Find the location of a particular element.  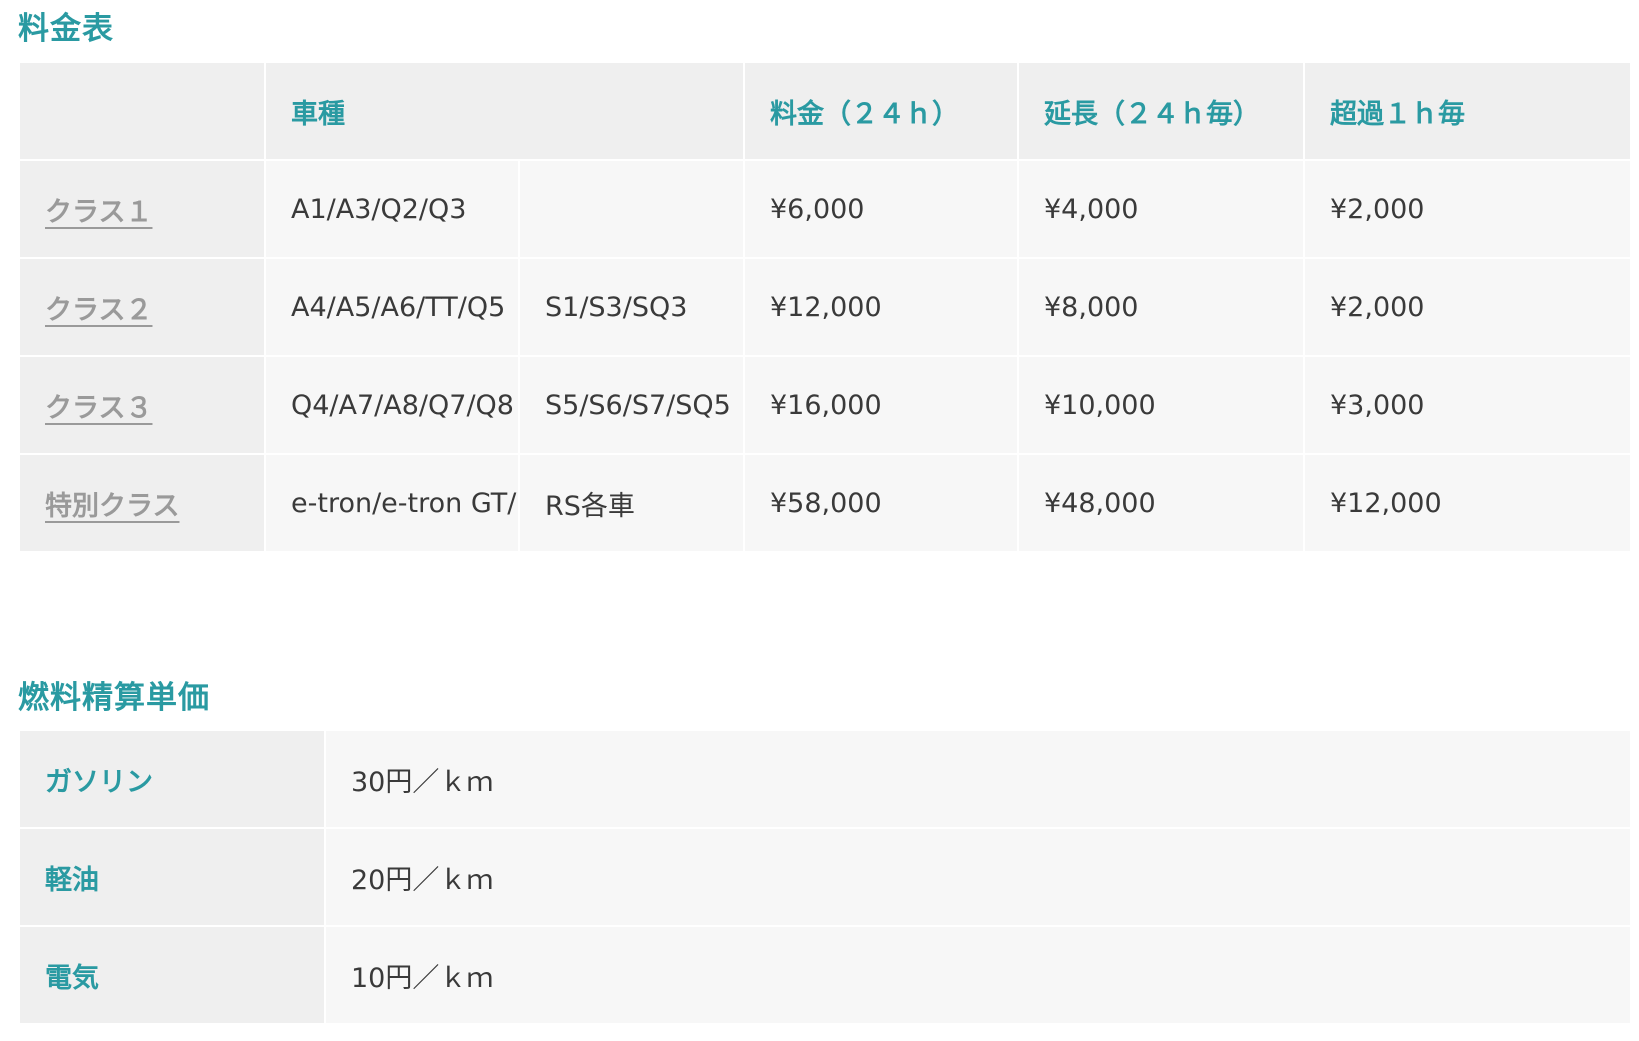

fuel-price-cell: 20円／ｋｍ is located at coordinates (978, 877).